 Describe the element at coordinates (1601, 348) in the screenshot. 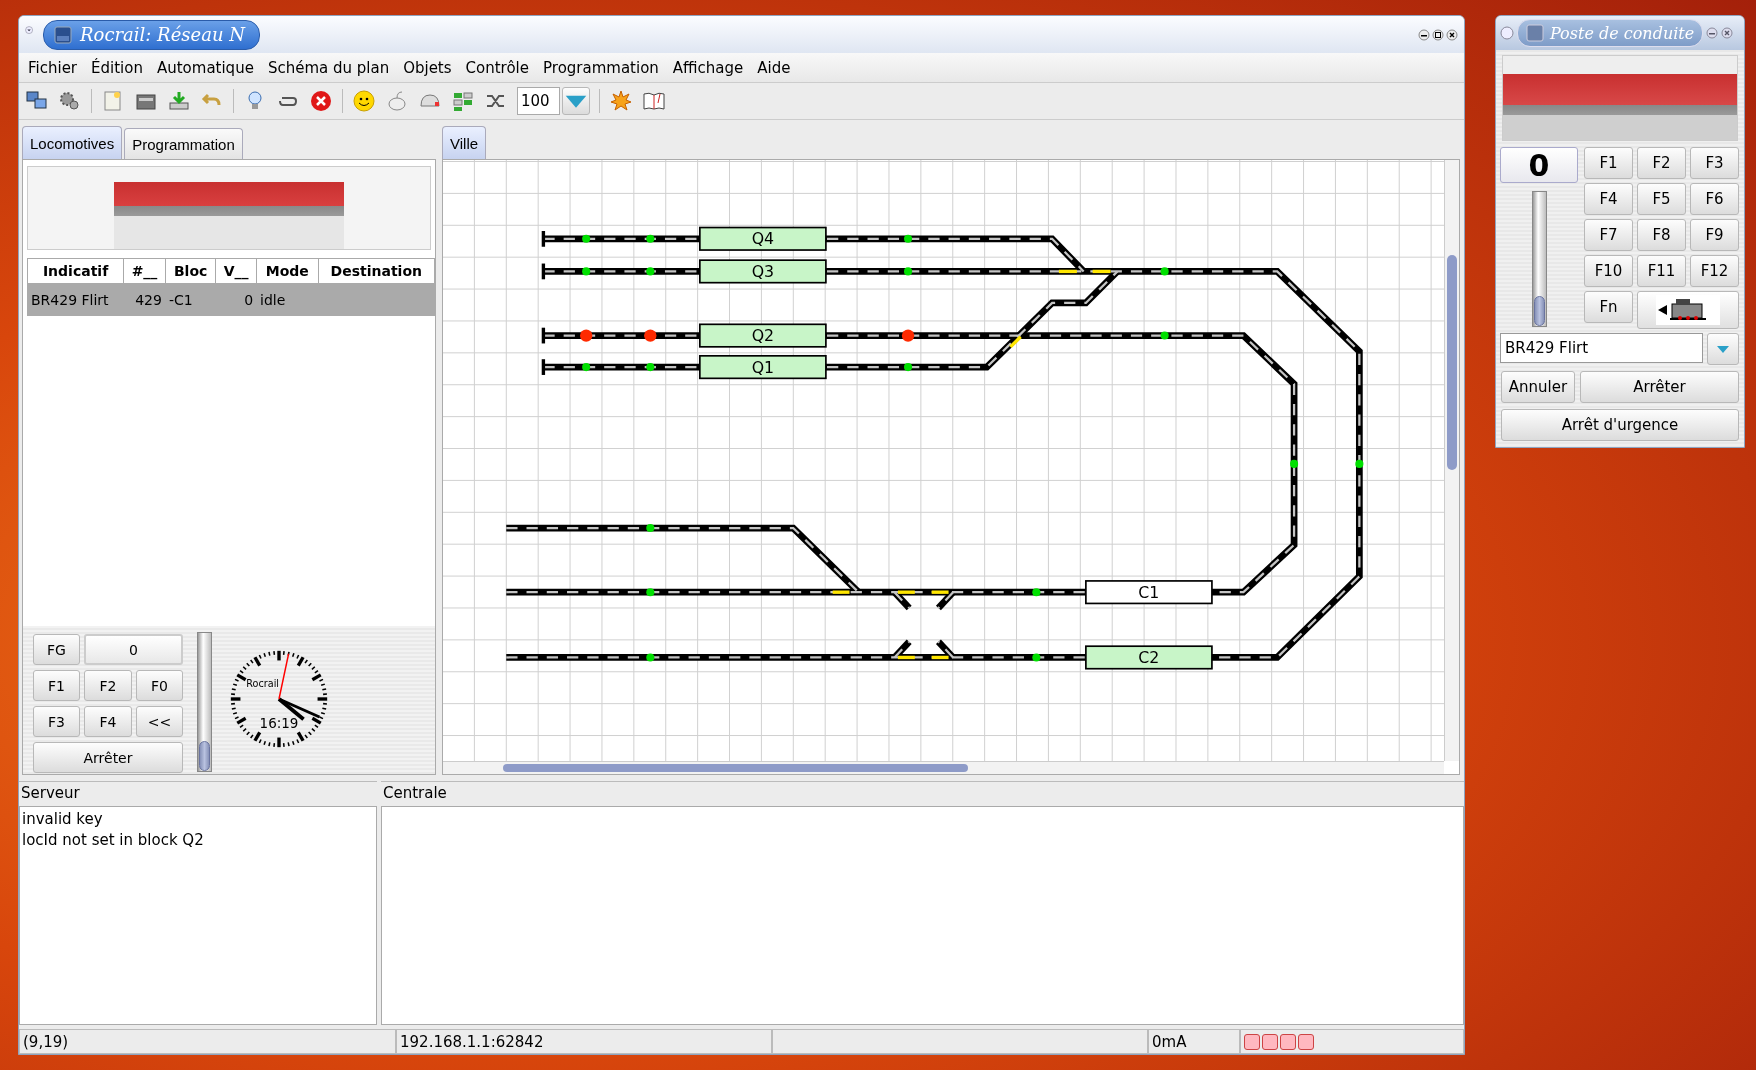

I see `locomotive-select: BR429 Flirt` at that location.